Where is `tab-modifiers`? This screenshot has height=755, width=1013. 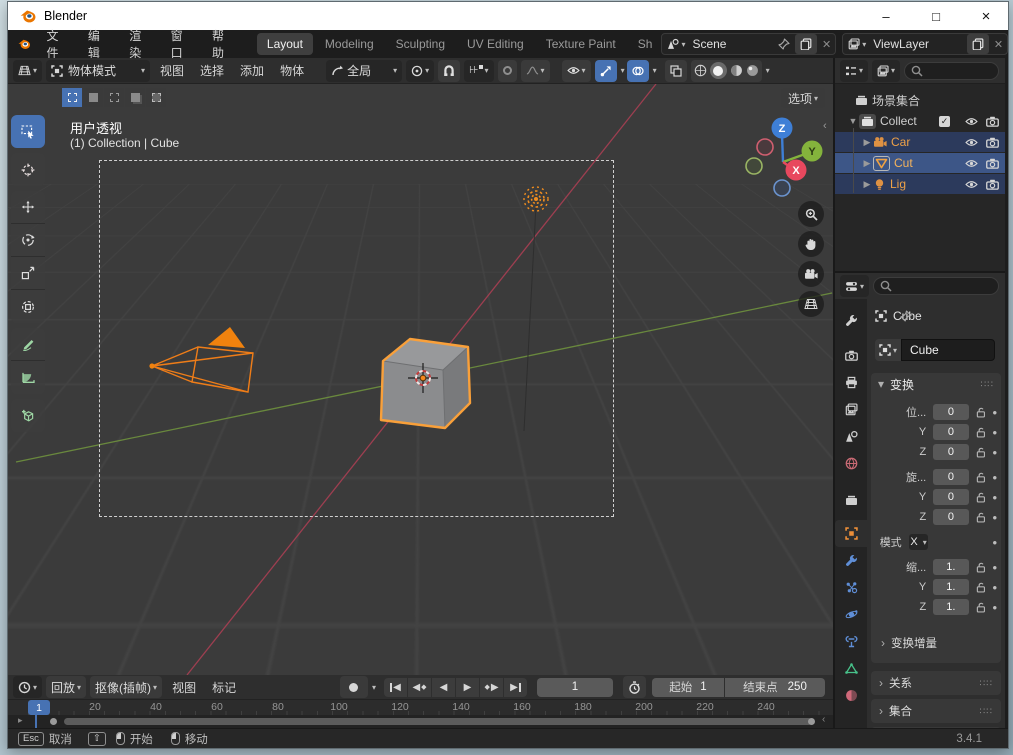
tab-modifiers is located at coordinates (851, 560).